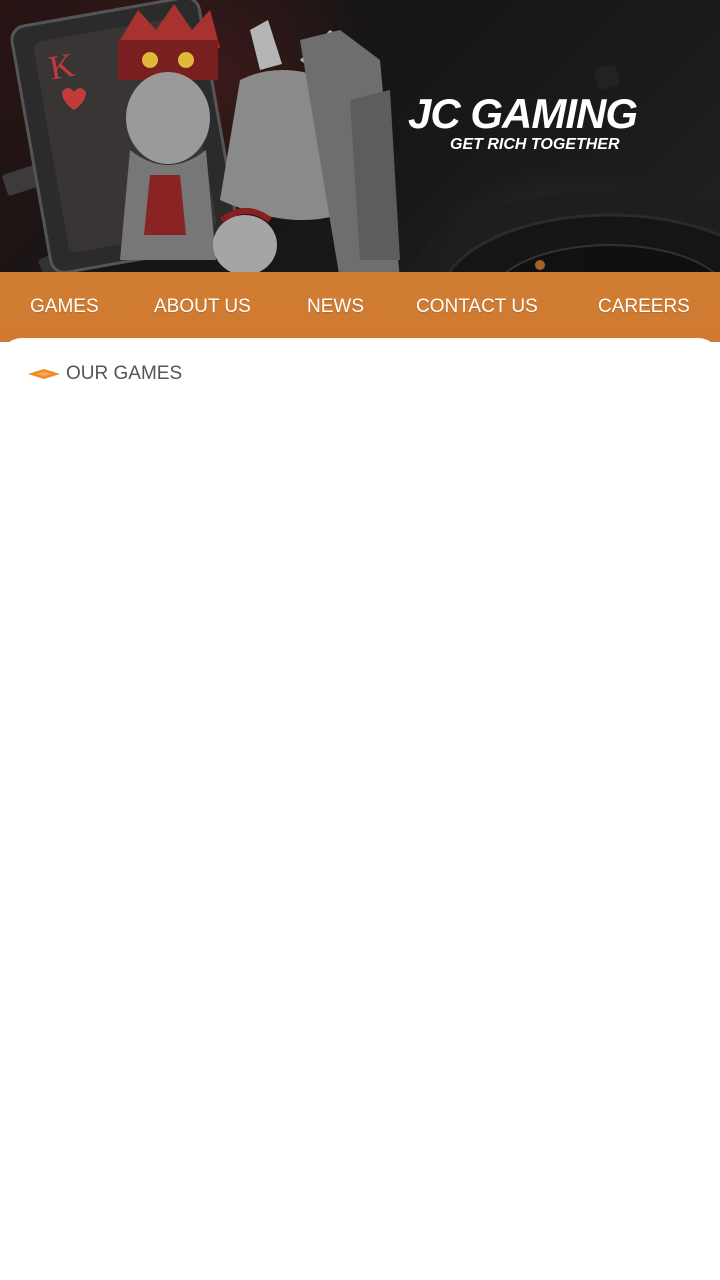 The image size is (720, 1280). I want to click on brand-logo: JC GAMING GET RICH TOGETHER, so click(543, 123).